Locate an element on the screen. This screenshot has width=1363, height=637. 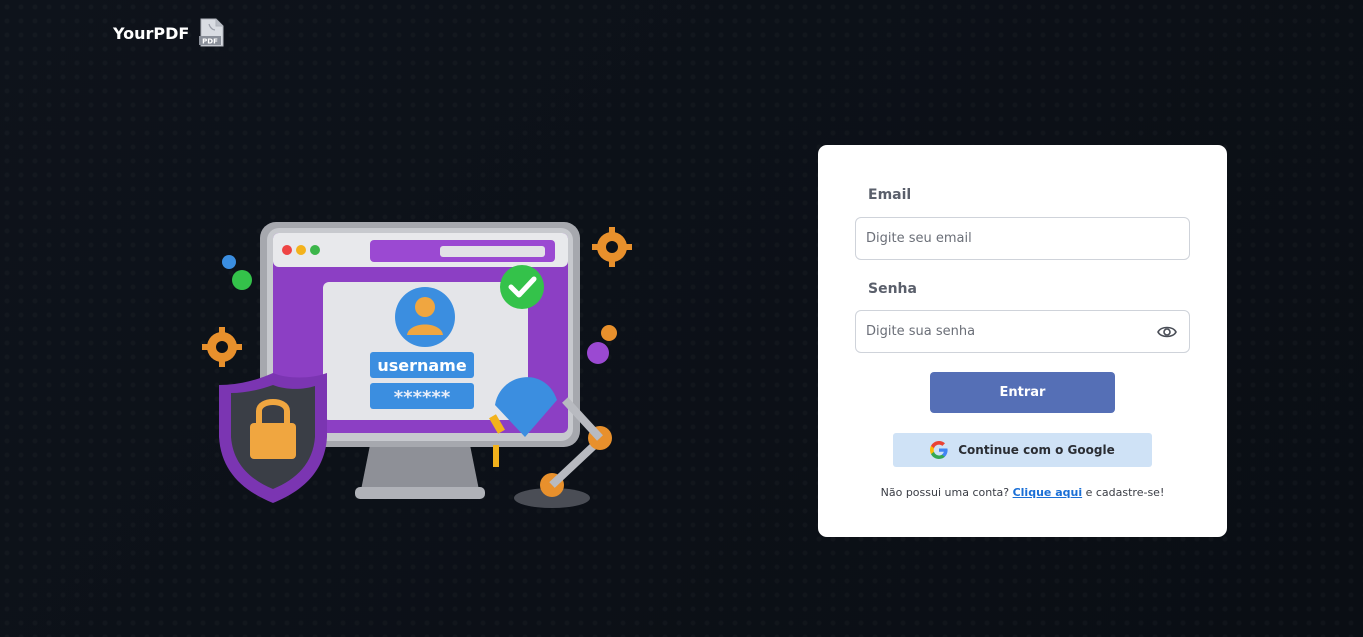
illustration-password-mask: ****** is located at coordinates (422, 397).